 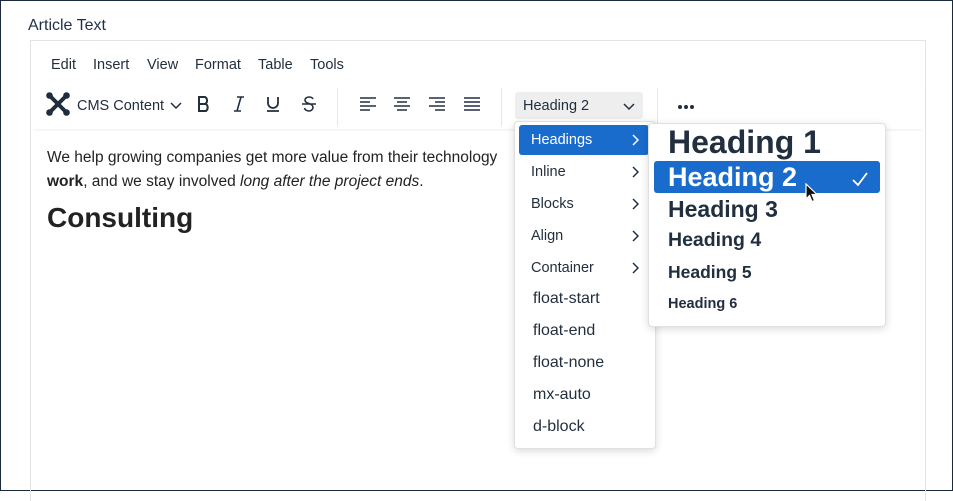 What do you see at coordinates (552, 204) in the screenshot?
I see `menu-item-label: Blocks` at bounding box center [552, 204].